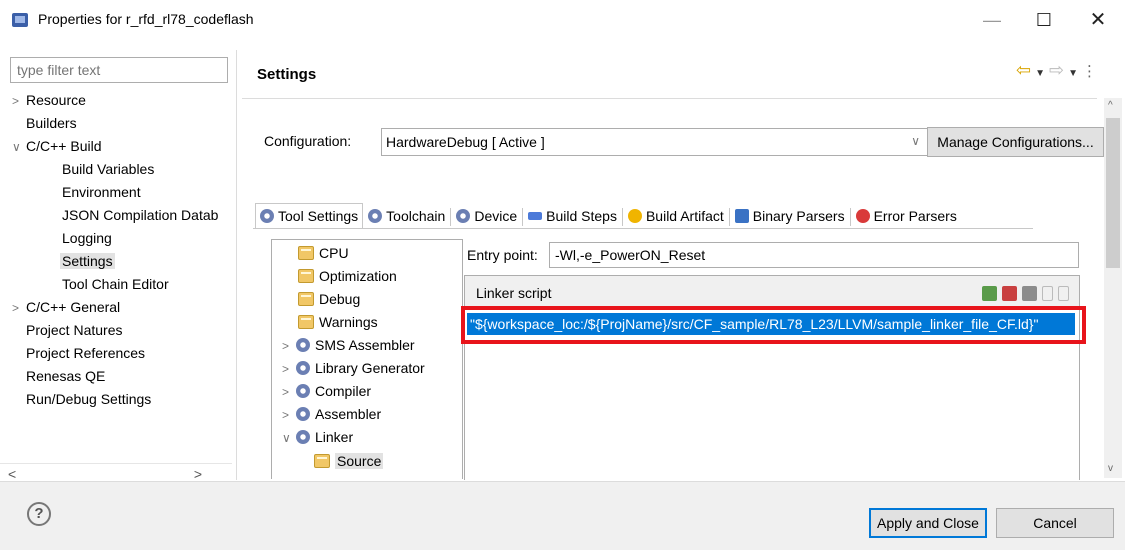 This screenshot has width=1125, height=550. What do you see at coordinates (1040, 73) in the screenshot?
I see `back-dropdown-icon: ▼` at bounding box center [1040, 73].